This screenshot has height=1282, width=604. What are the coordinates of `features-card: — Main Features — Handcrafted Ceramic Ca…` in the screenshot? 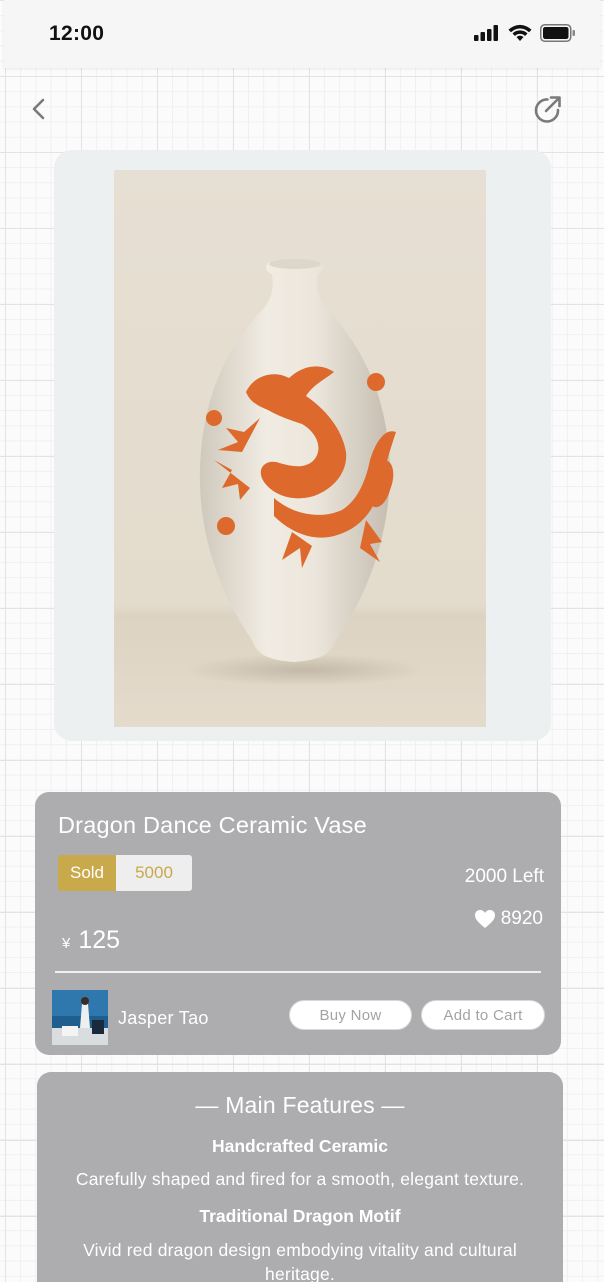 It's located at (300, 1177).